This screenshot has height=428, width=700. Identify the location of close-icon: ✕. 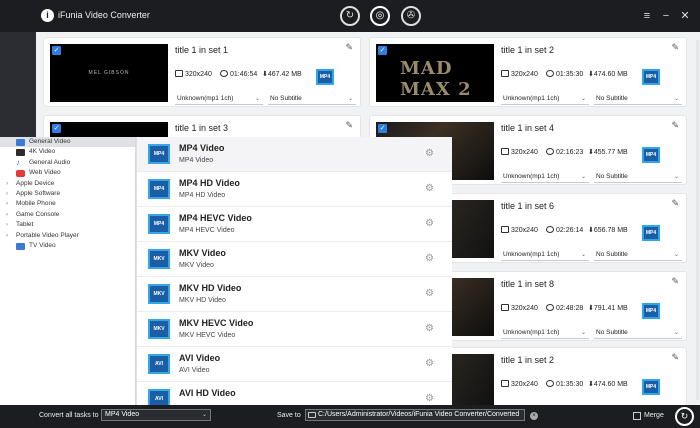
(685, 16).